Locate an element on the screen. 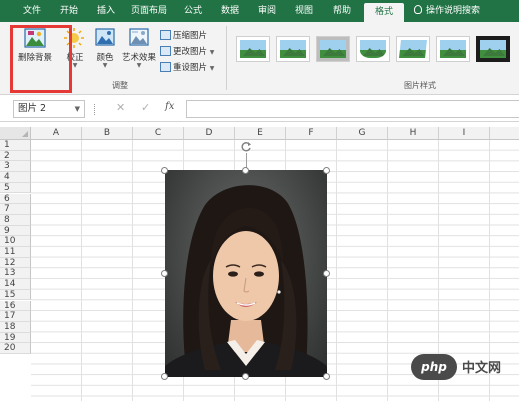 The width and height of the screenshot is (519, 401). row-header-13: 13 is located at coordinates (15, 274).